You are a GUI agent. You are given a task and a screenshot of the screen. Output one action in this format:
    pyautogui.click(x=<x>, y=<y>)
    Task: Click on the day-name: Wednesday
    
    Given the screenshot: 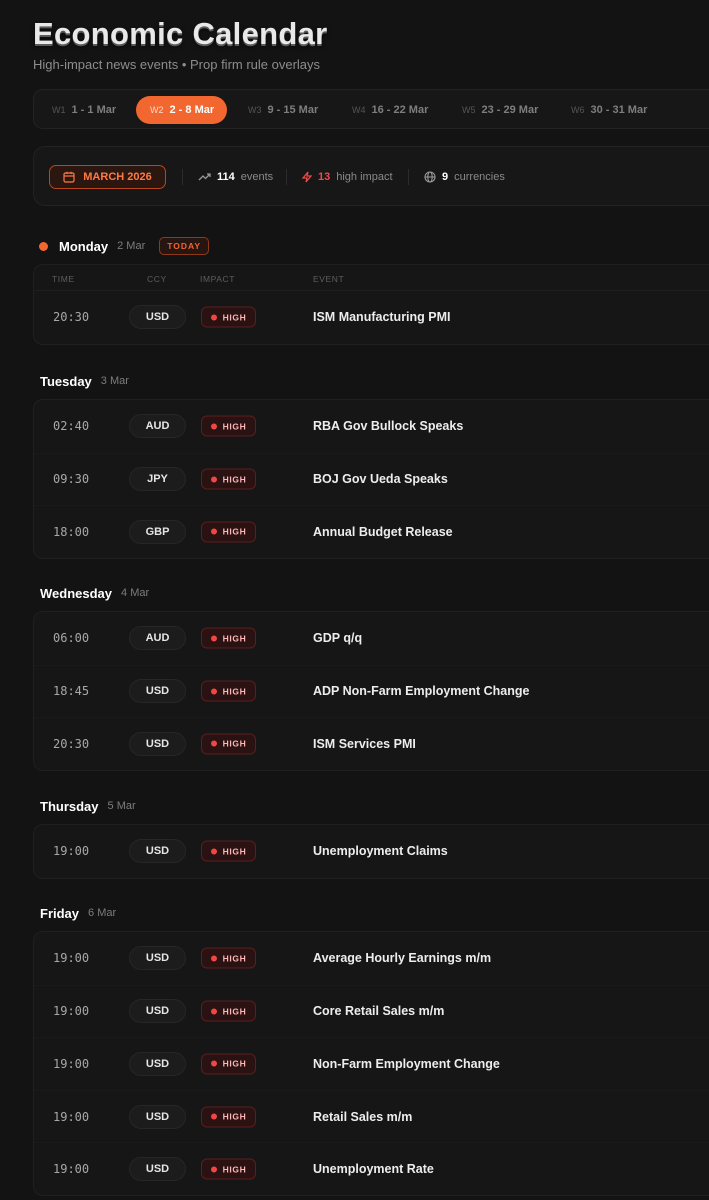 What is the action you would take?
    pyautogui.click(x=76, y=593)
    